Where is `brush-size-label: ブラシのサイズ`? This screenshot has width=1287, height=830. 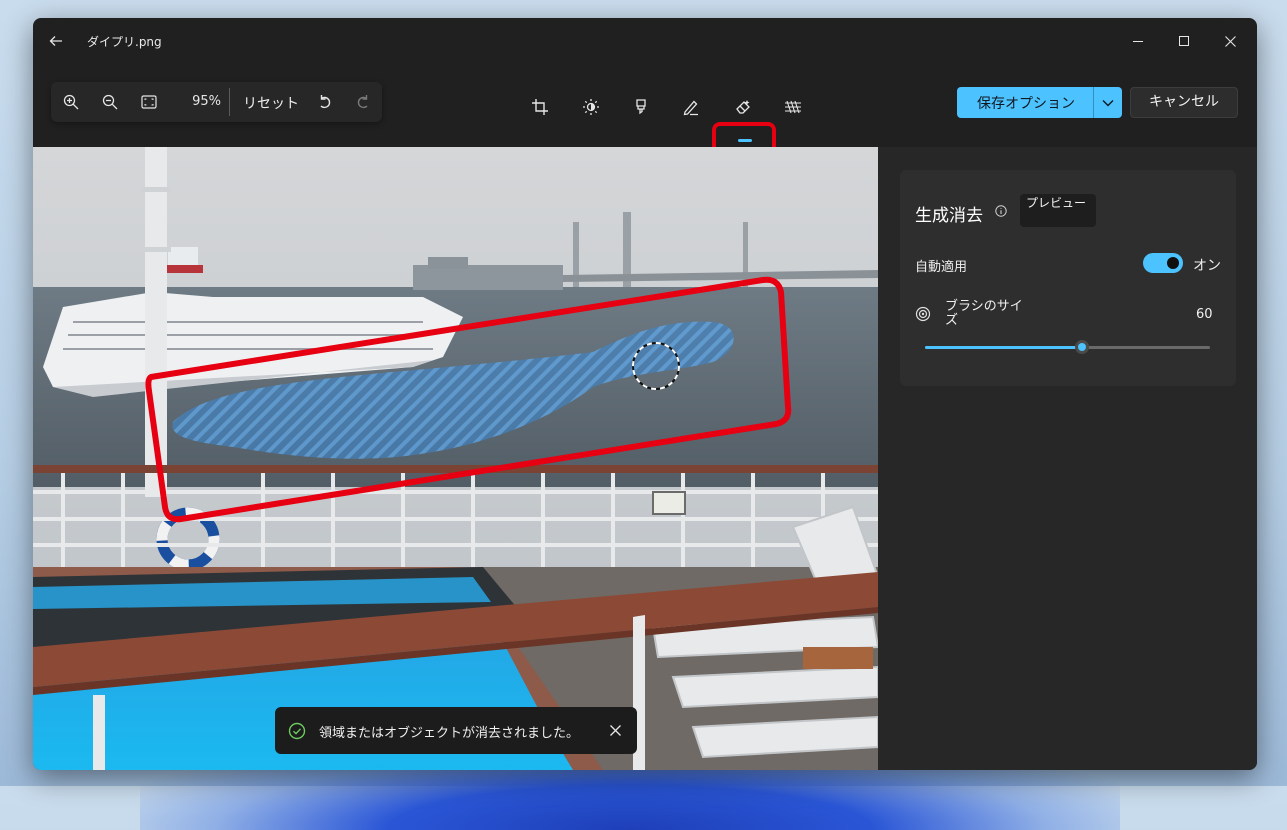
brush-size-label: ブラシのサイズ is located at coordinates (984, 313).